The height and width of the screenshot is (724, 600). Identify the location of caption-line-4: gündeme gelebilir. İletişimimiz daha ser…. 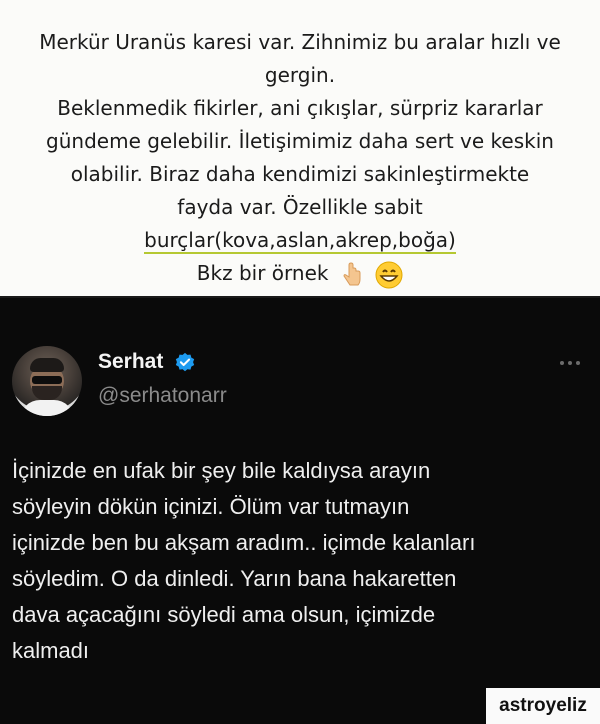
(300, 141).